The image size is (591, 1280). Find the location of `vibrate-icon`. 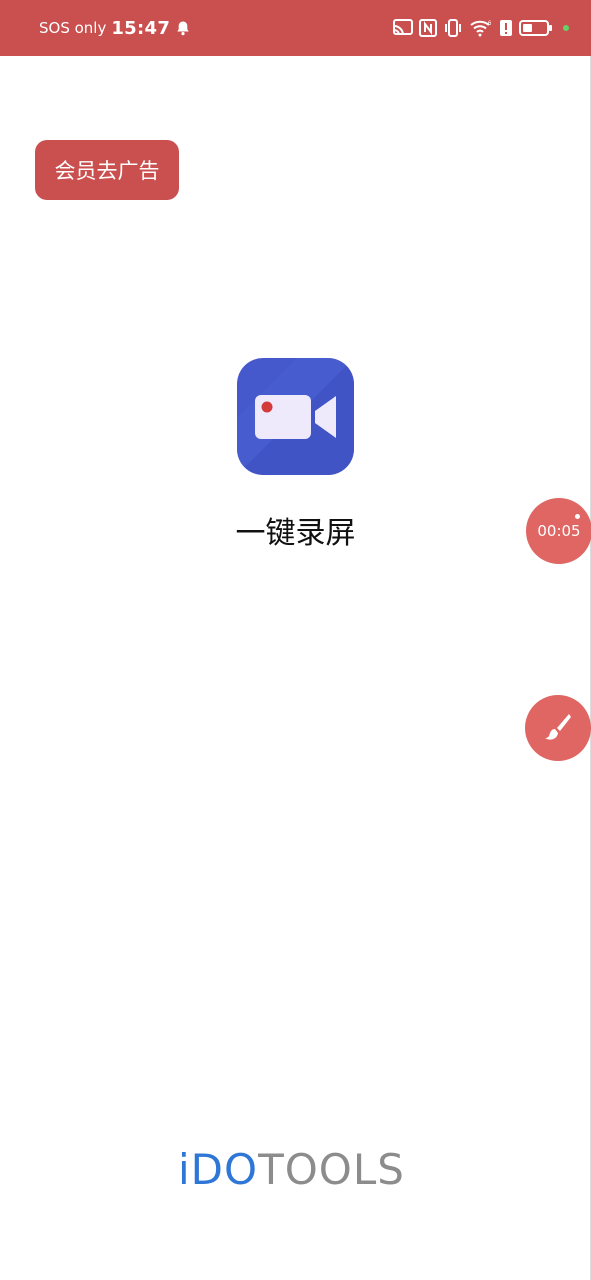

vibrate-icon is located at coordinates (453, 28).